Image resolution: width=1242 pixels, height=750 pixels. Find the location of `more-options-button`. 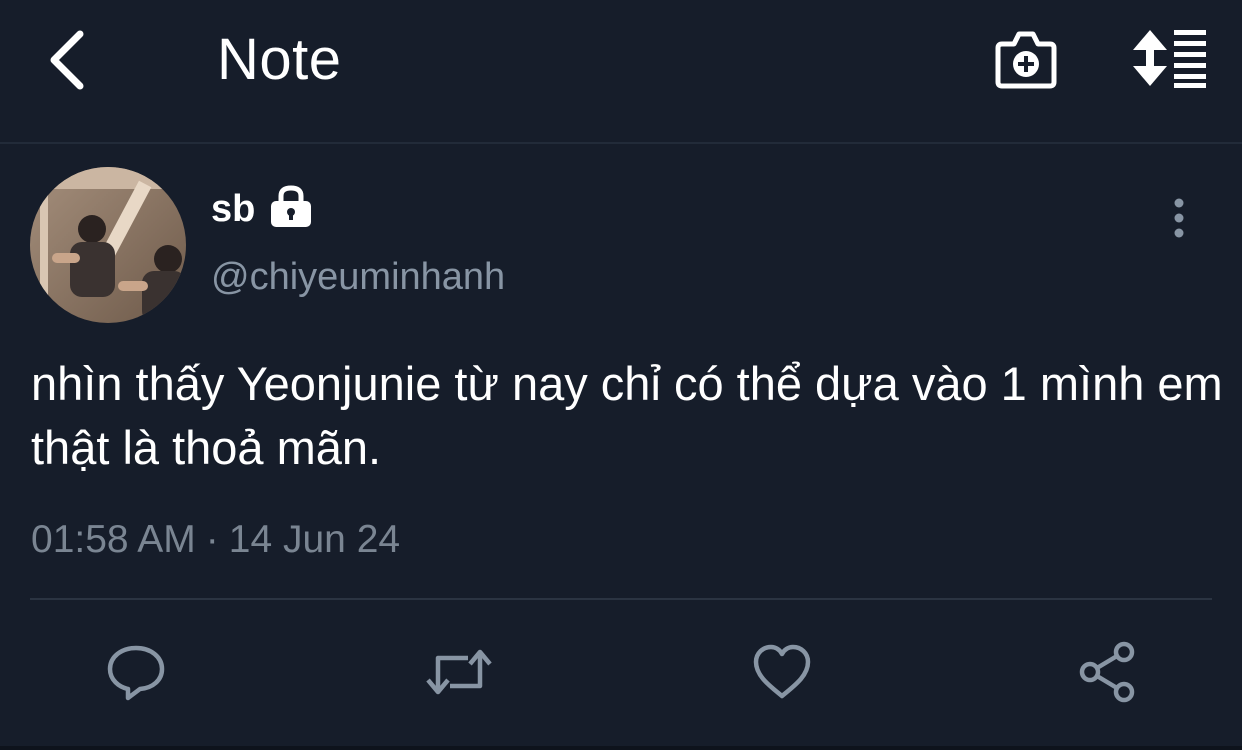

more-options-button is located at coordinates (1179, 218).